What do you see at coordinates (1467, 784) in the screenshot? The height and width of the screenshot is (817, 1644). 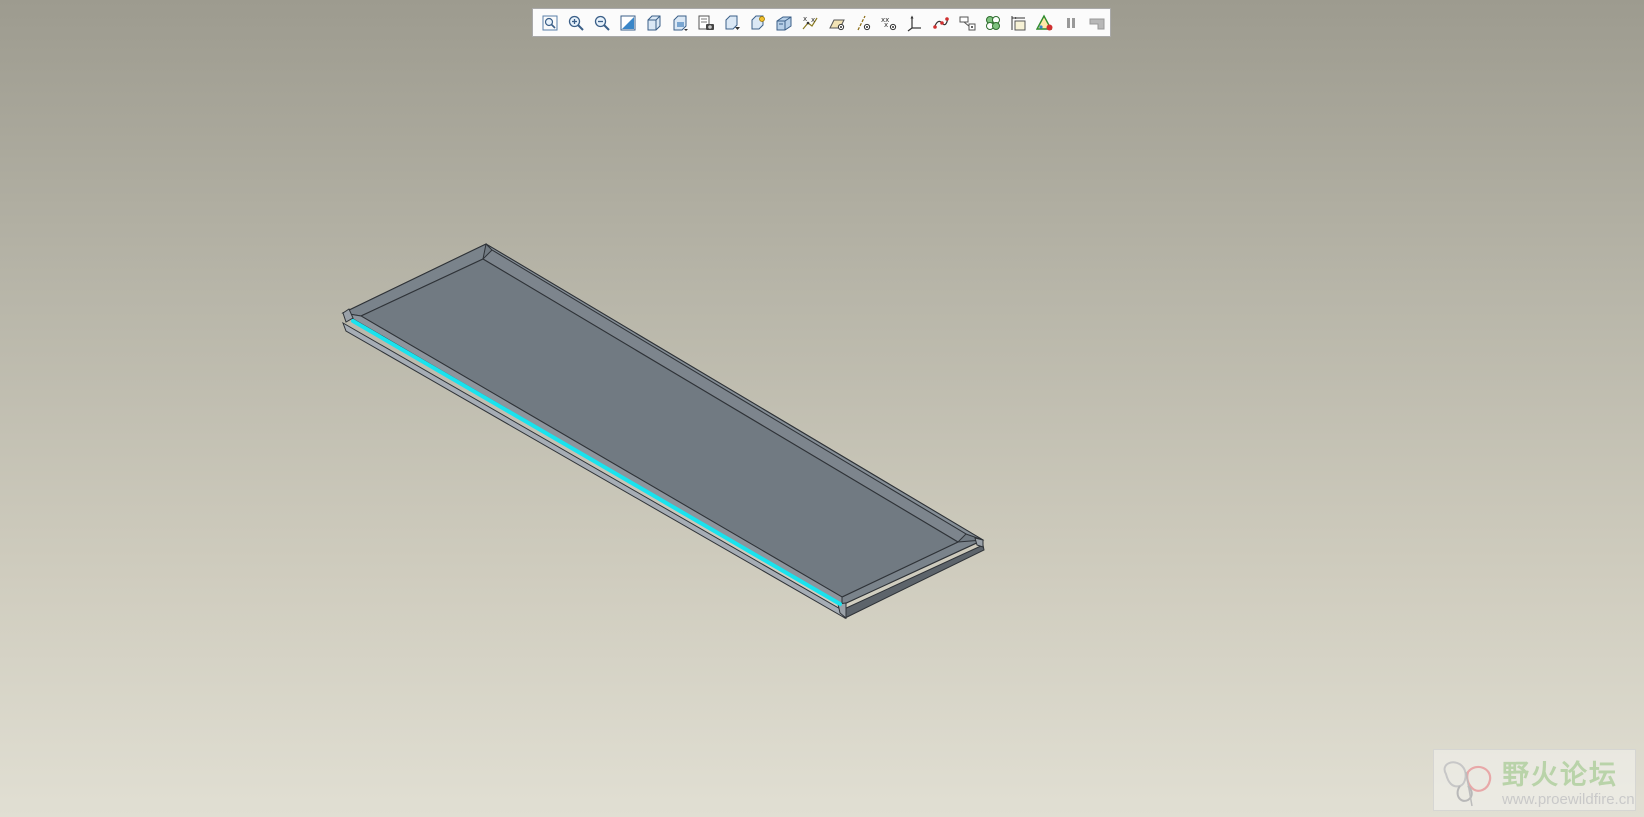 I see `butterfly-logo-icon` at bounding box center [1467, 784].